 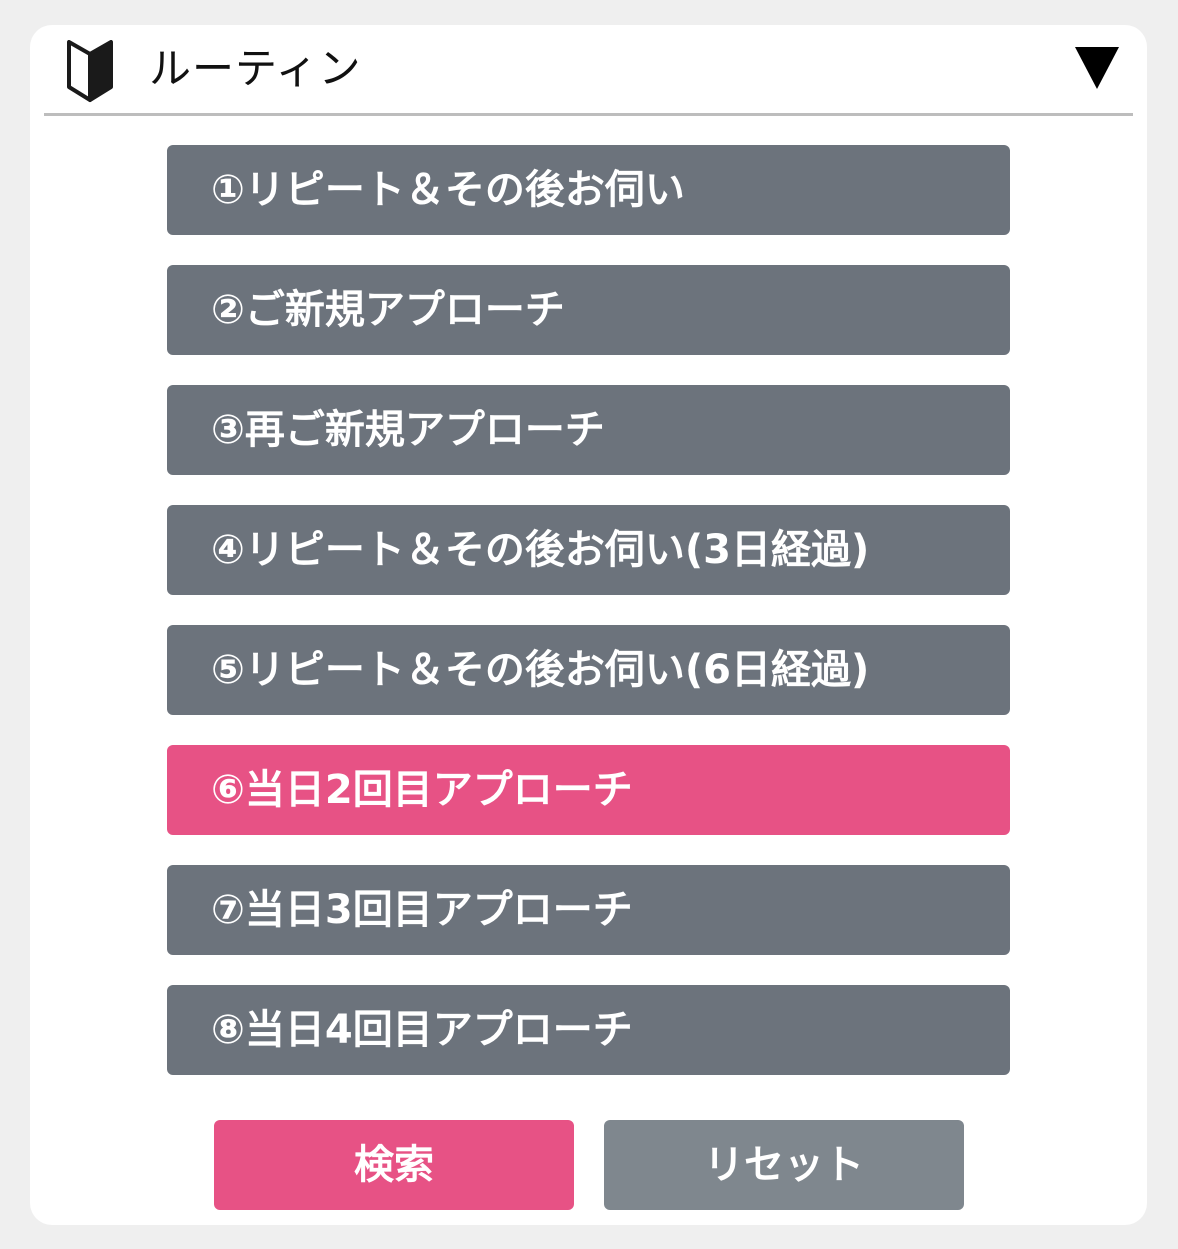 I want to click on section-title: ルーティン, so click(x=255, y=68).